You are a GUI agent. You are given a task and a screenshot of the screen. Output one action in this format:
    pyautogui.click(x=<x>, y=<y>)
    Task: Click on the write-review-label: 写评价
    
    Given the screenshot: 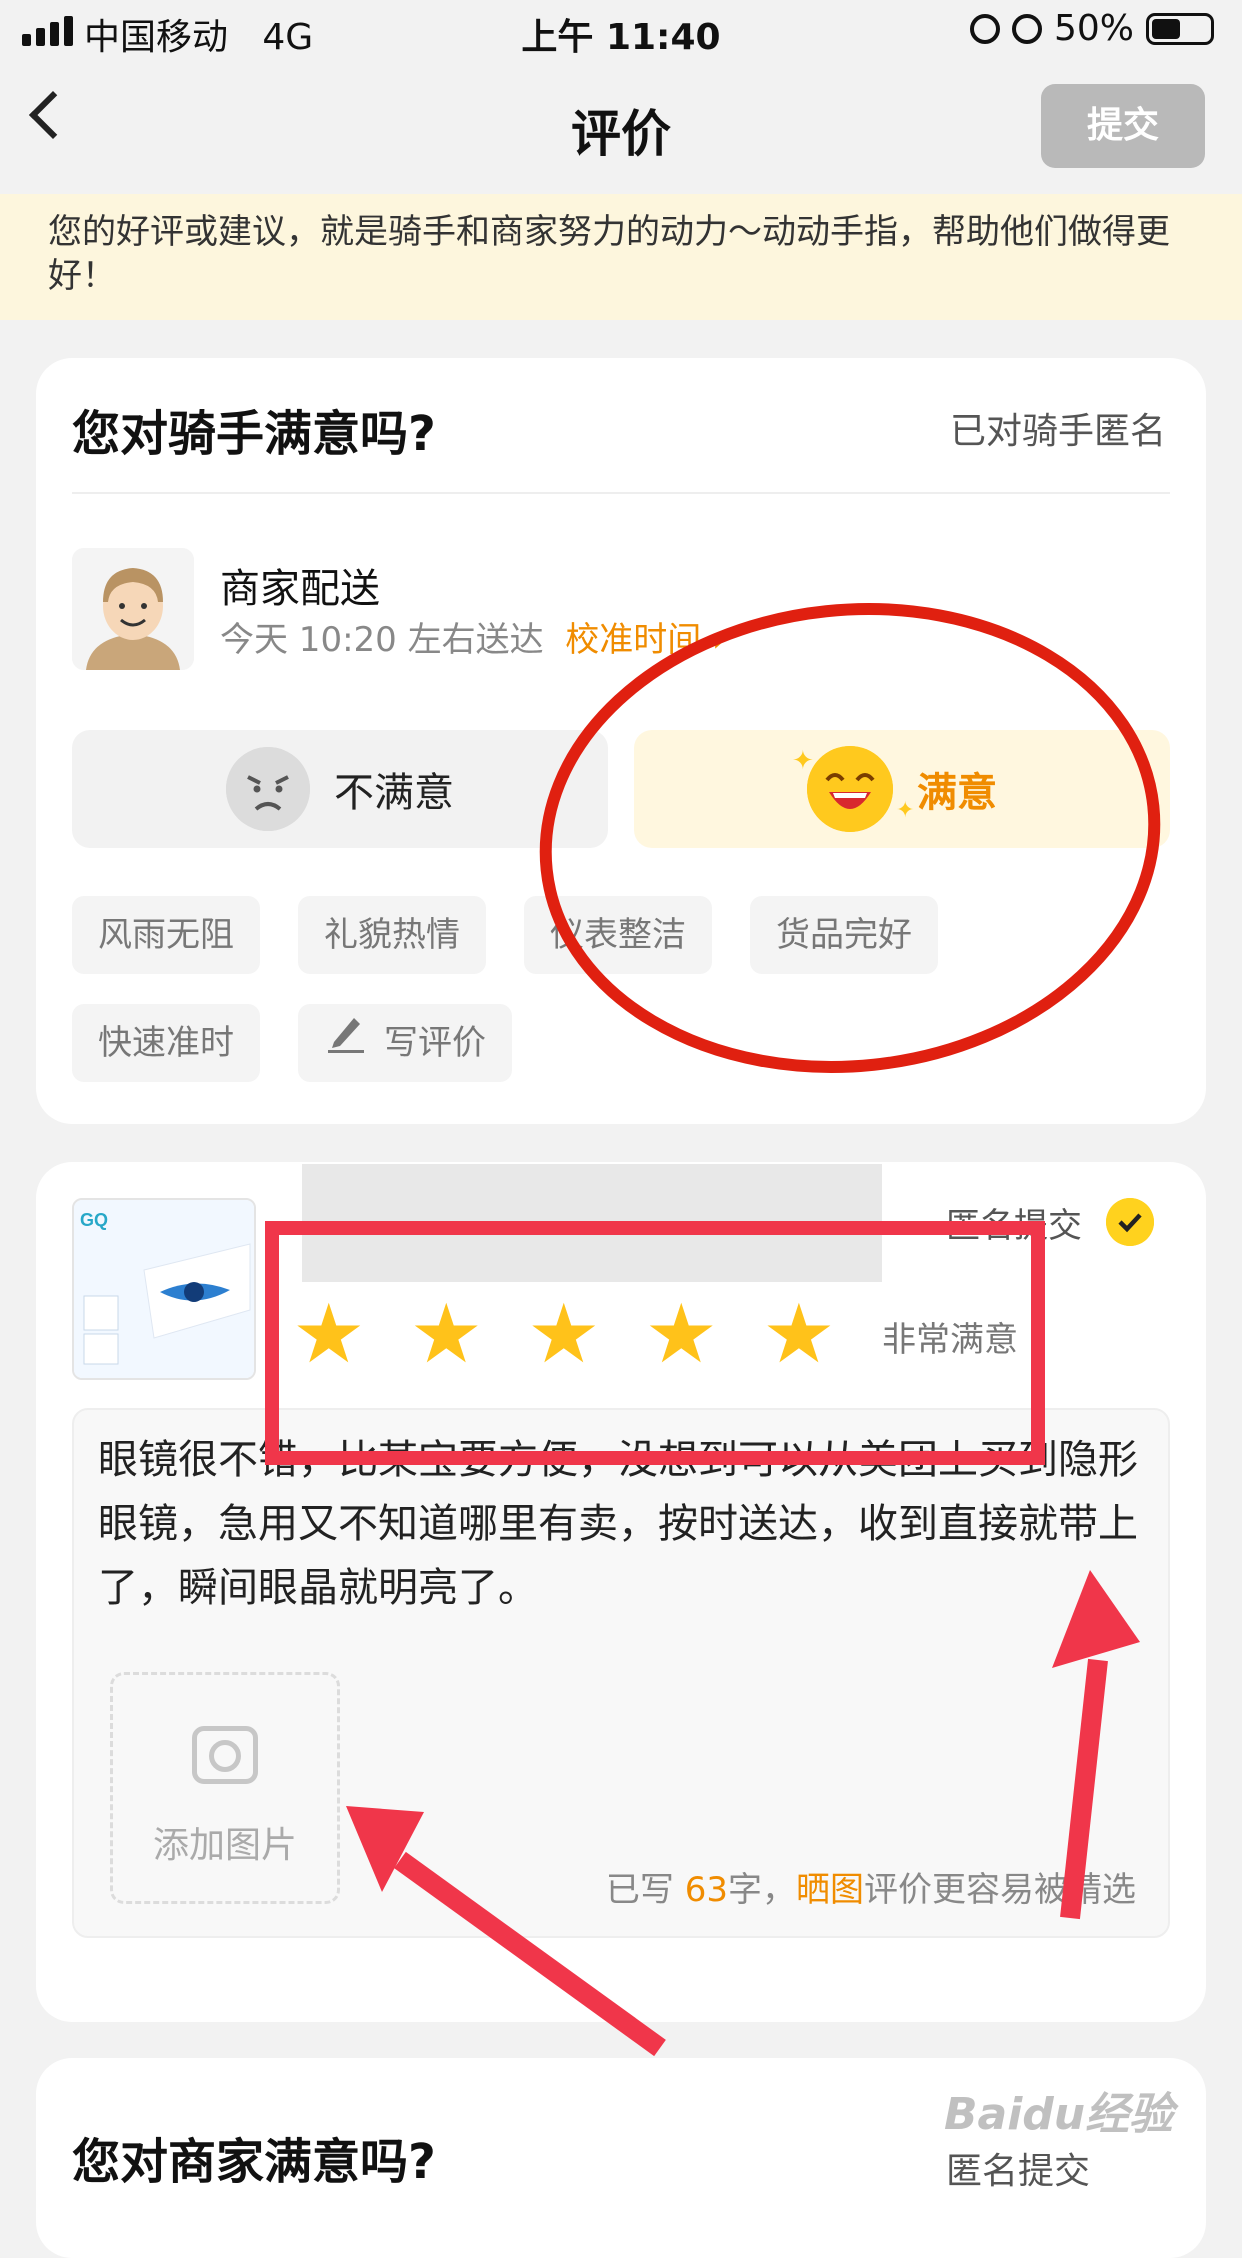 What is the action you would take?
    pyautogui.click(x=435, y=1043)
    